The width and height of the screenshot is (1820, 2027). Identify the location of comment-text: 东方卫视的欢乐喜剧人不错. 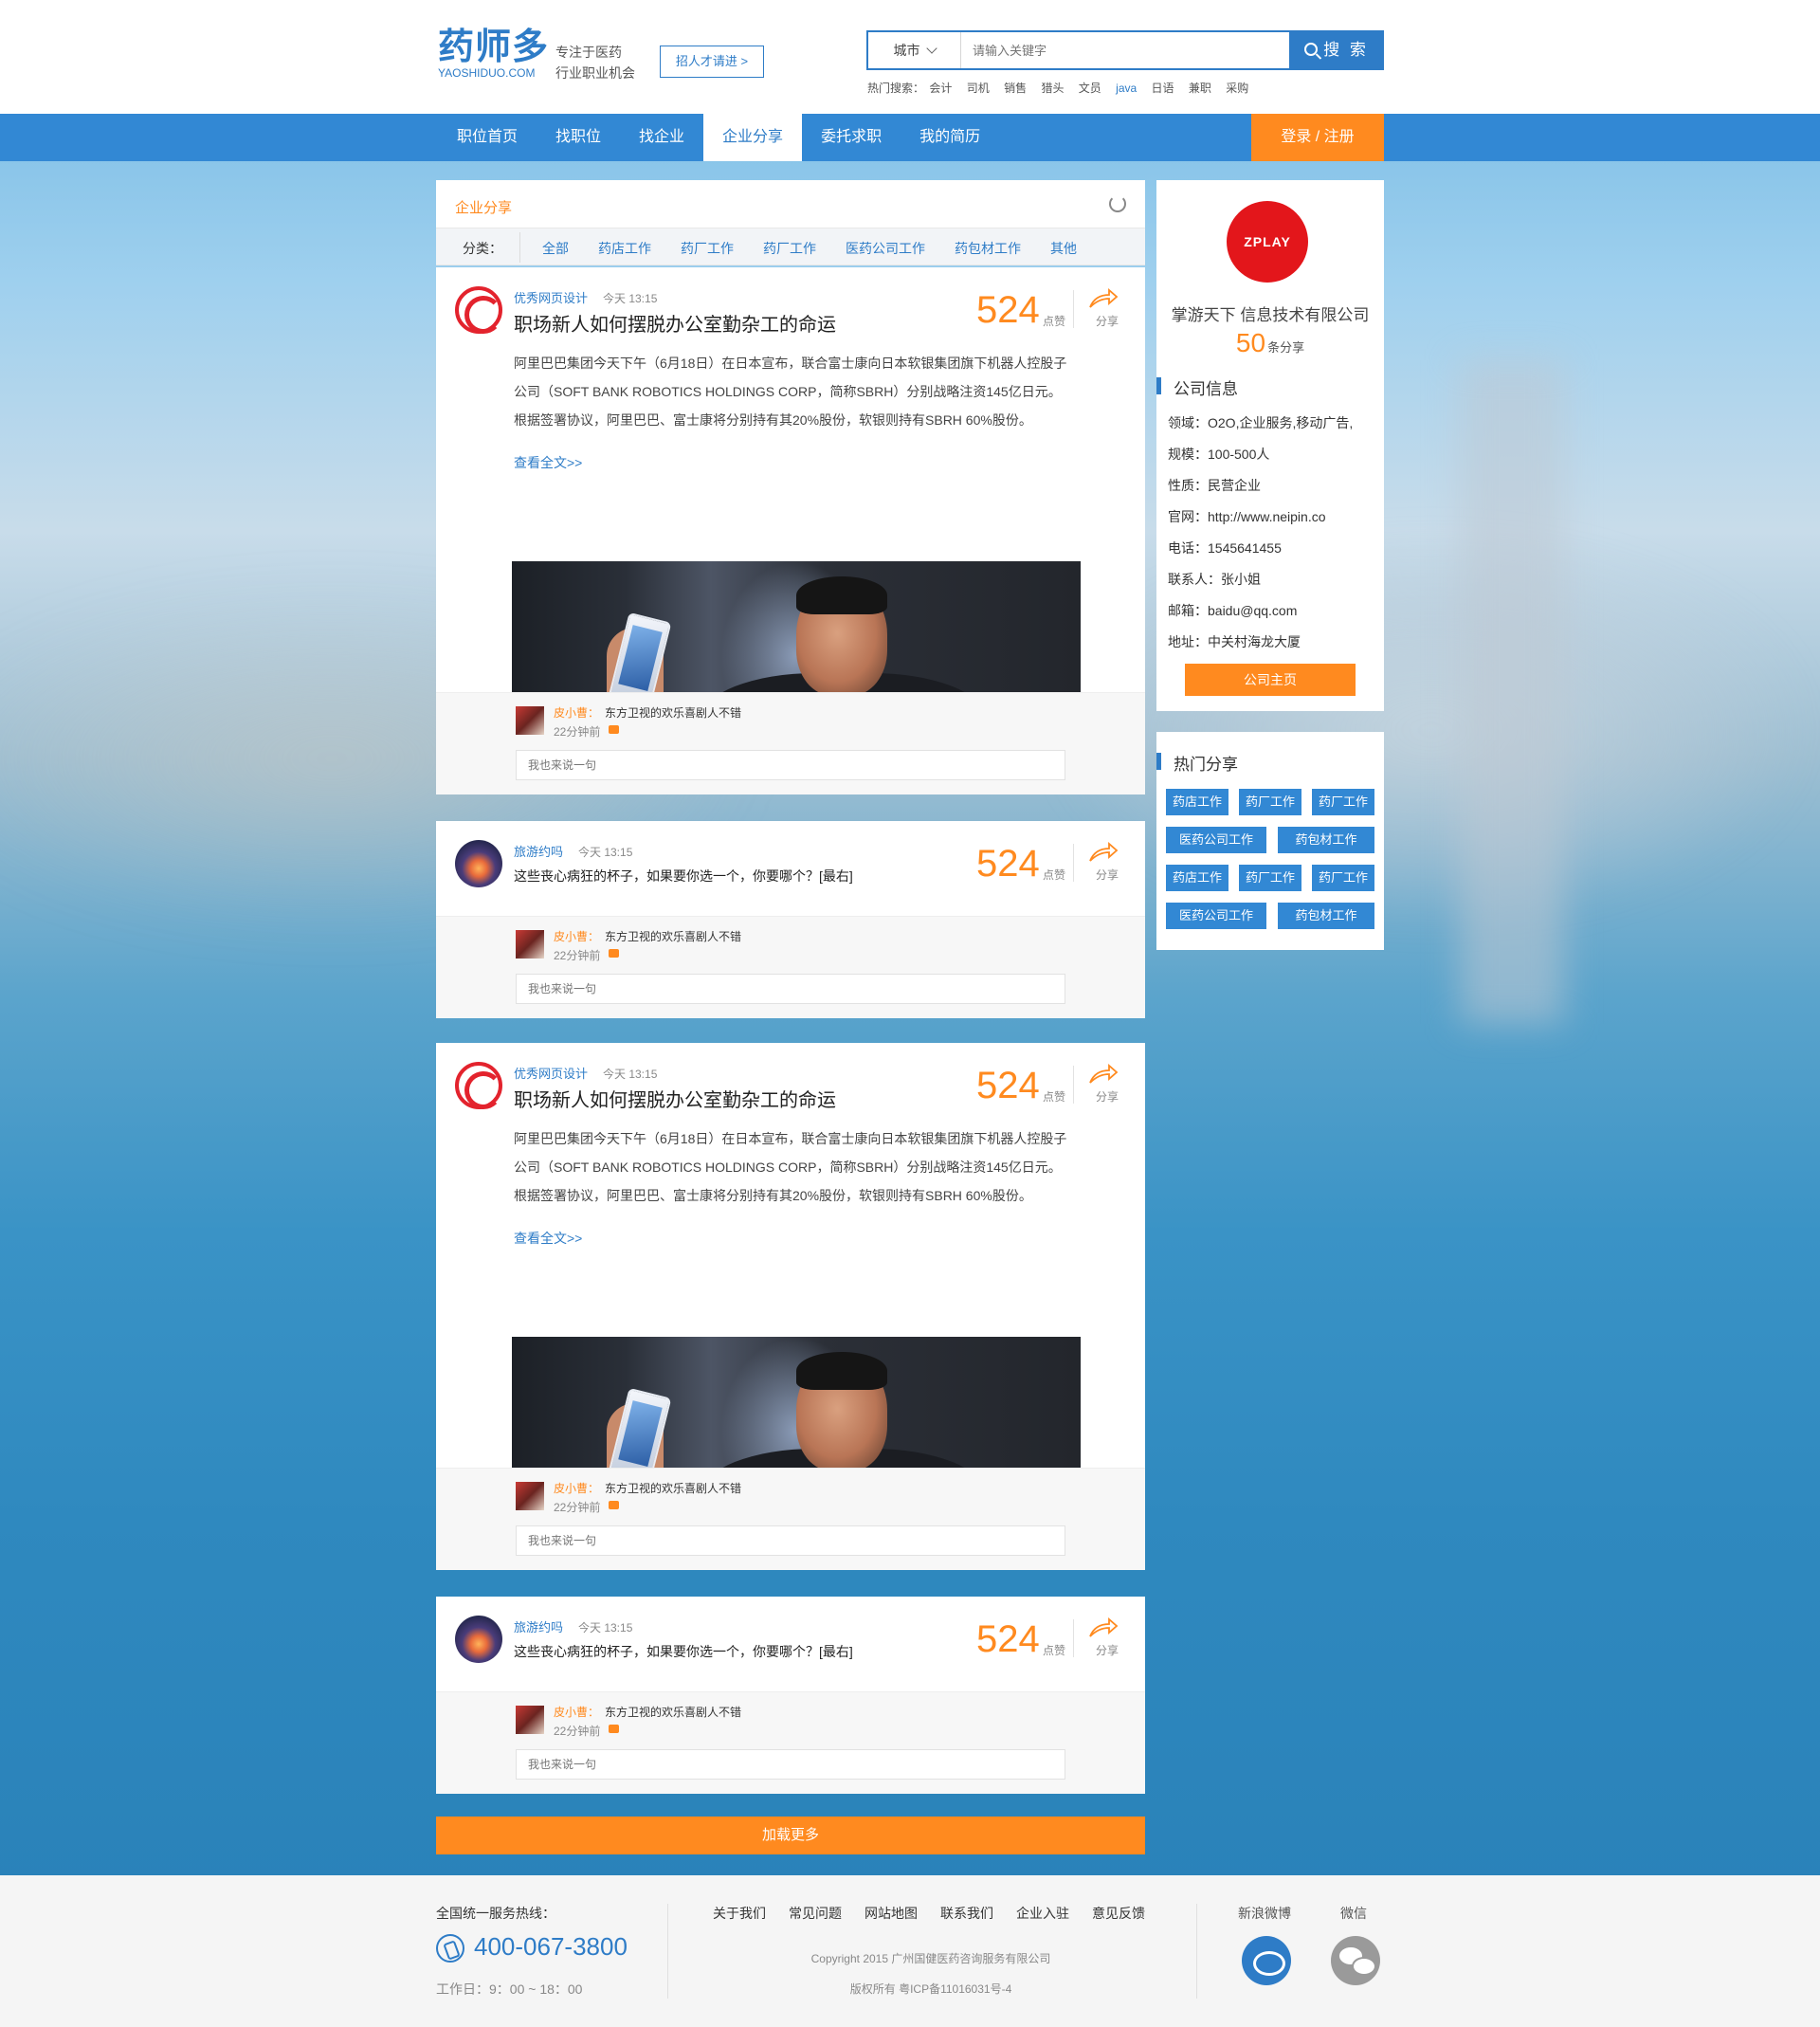
(673, 713).